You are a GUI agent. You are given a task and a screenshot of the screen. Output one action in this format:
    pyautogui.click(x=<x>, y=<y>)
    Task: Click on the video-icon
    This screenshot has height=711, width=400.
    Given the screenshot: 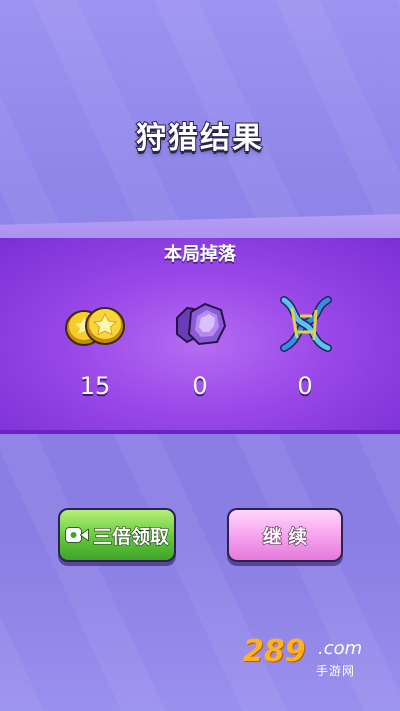 What is the action you would take?
    pyautogui.click(x=77, y=535)
    